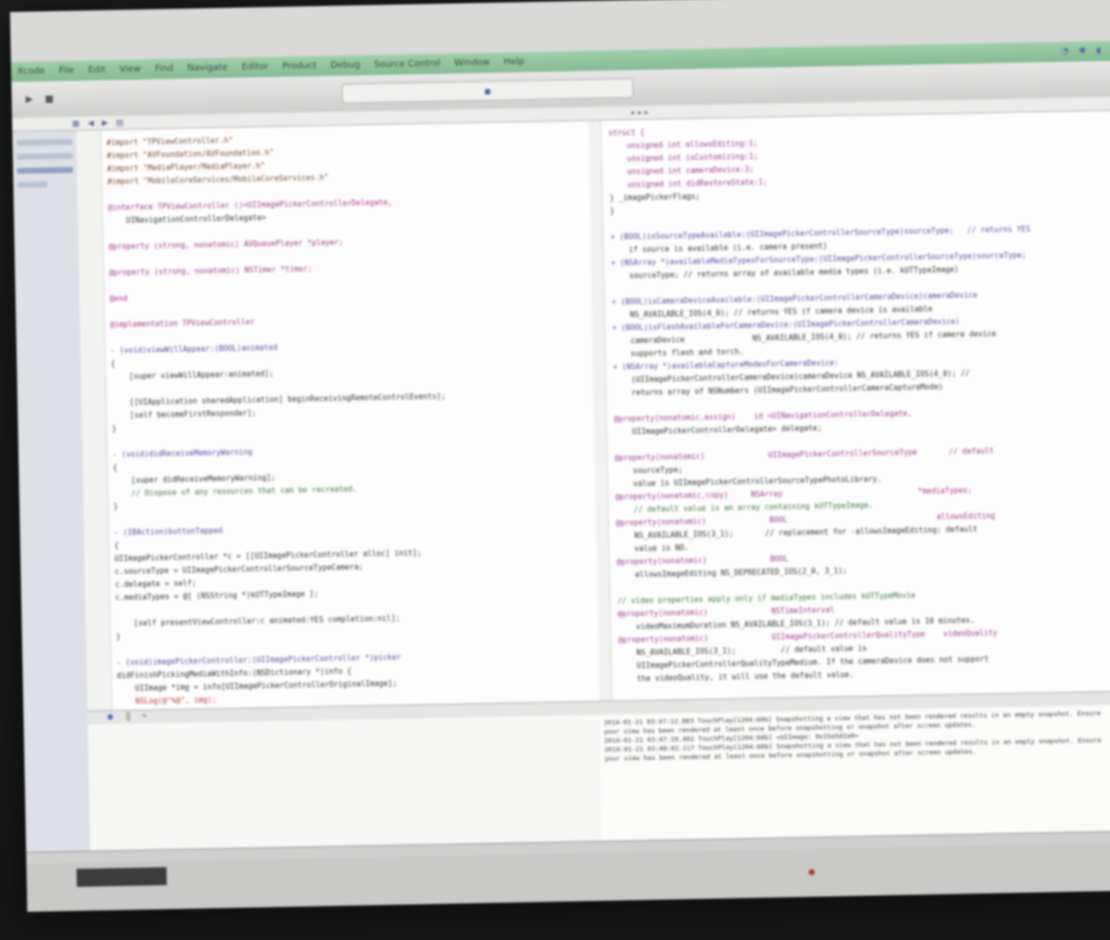 This screenshot has height=940, width=1110. I want to click on menu-item-view: View, so click(130, 69).